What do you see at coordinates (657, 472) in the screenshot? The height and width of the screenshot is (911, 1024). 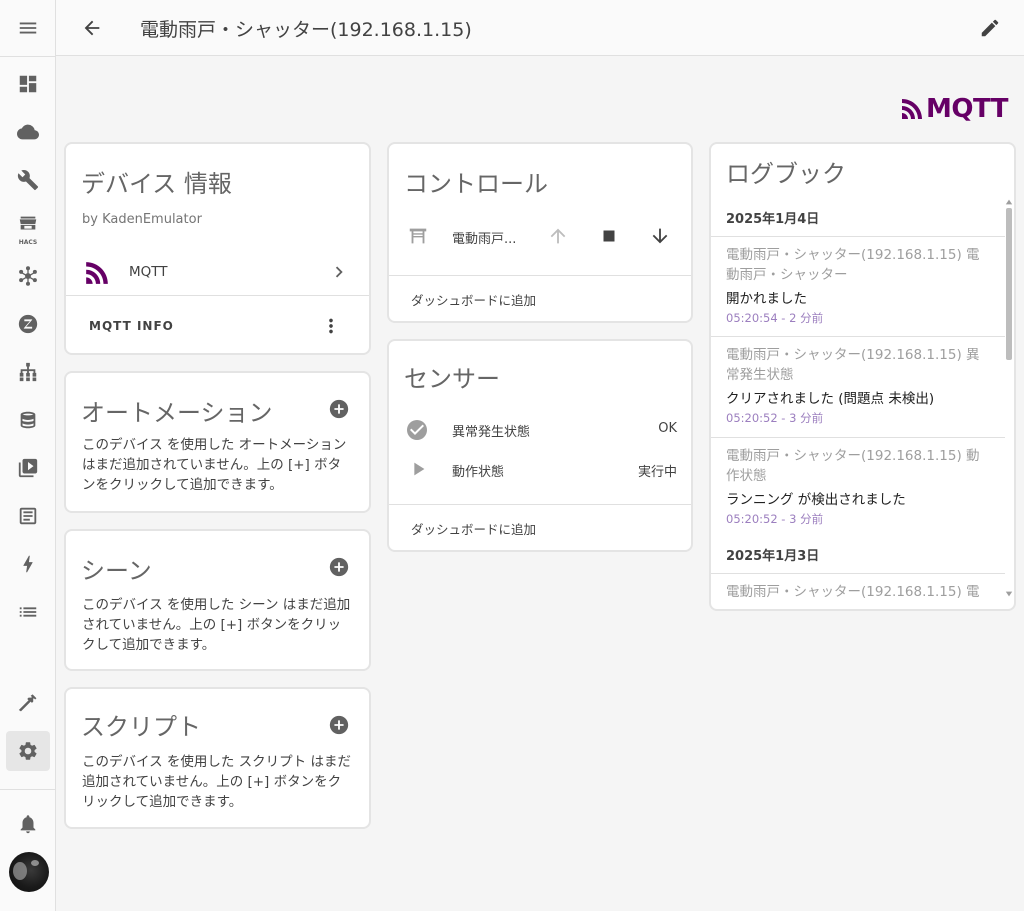 I see `sensor-value: 実行中` at bounding box center [657, 472].